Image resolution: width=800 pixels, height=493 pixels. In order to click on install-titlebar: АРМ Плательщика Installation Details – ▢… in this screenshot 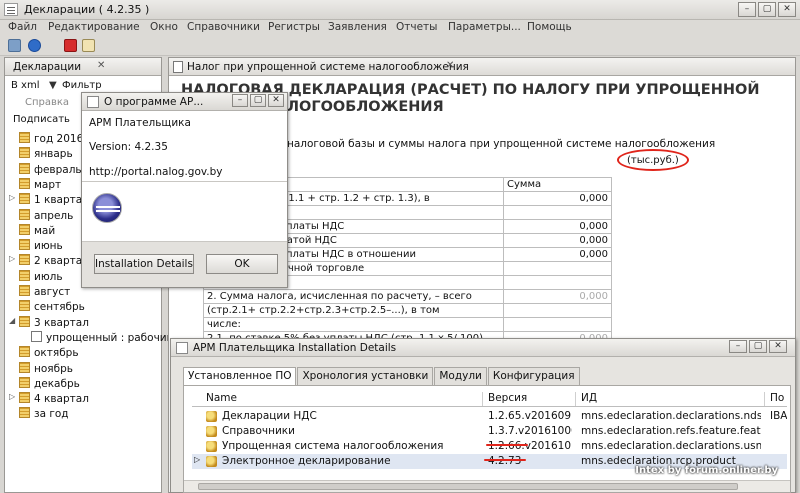, I will do `click(483, 348)`.